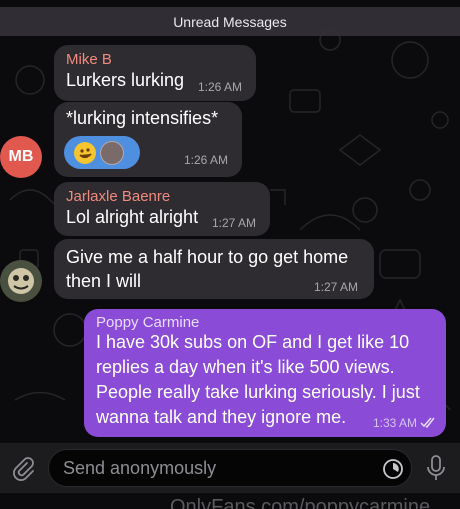  Describe the element at coordinates (428, 422) in the screenshot. I see `double-check-icon` at that location.